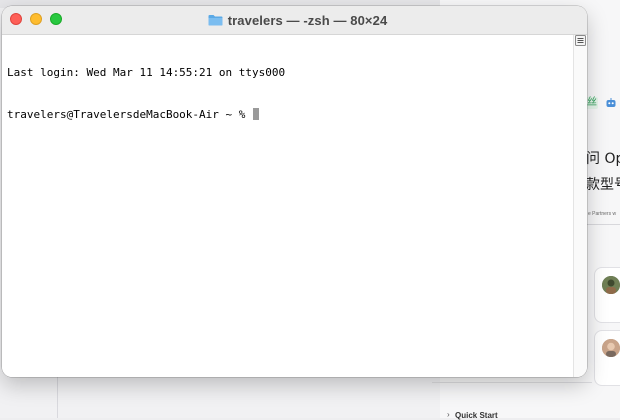 Image resolution: width=620 pixels, height=420 pixels. What do you see at coordinates (36, 19) in the screenshot?
I see `minimize-button` at bounding box center [36, 19].